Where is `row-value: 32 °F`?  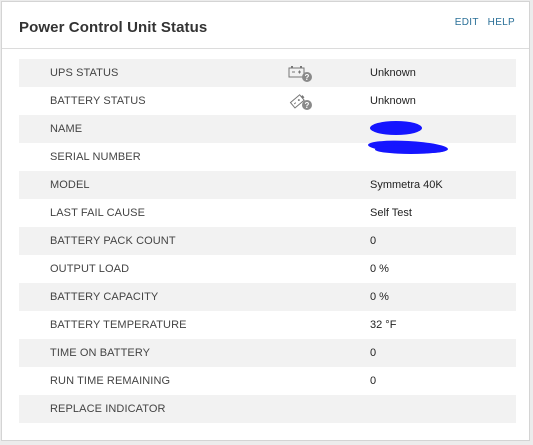
row-value: 32 °F is located at coordinates (383, 325).